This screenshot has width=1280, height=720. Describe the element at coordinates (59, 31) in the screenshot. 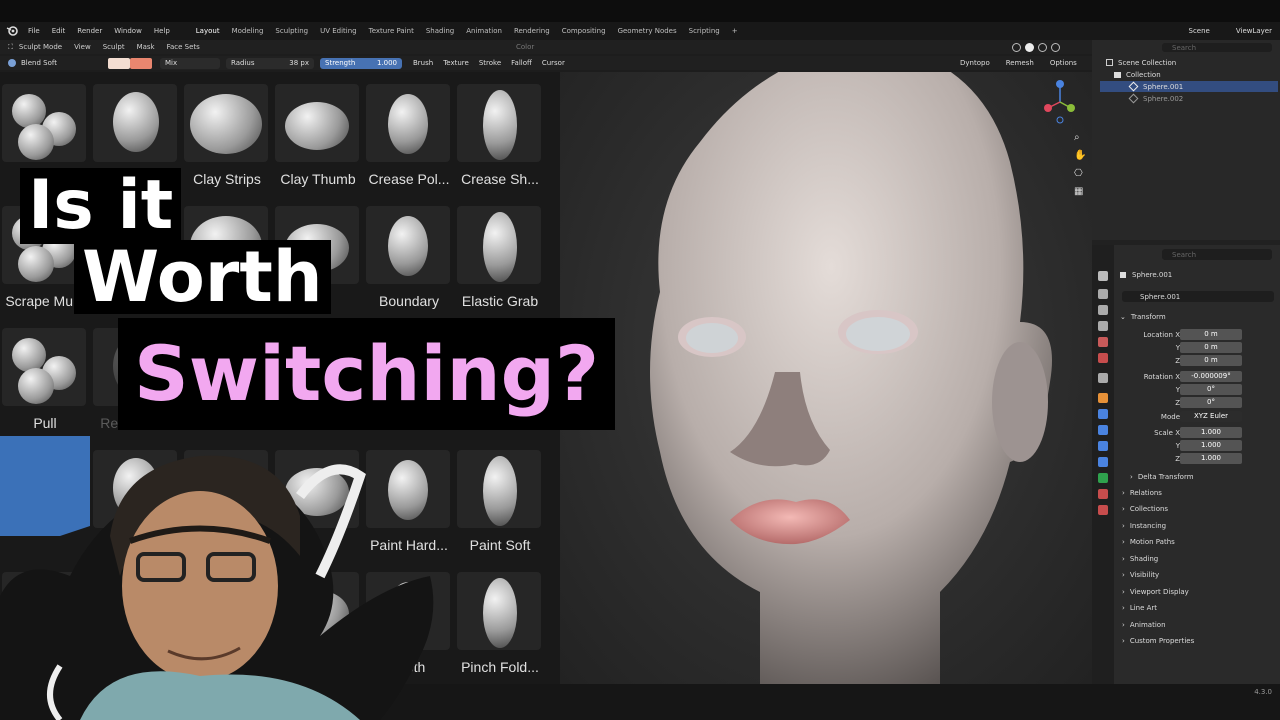

I see `menu-edit: Edit` at that location.